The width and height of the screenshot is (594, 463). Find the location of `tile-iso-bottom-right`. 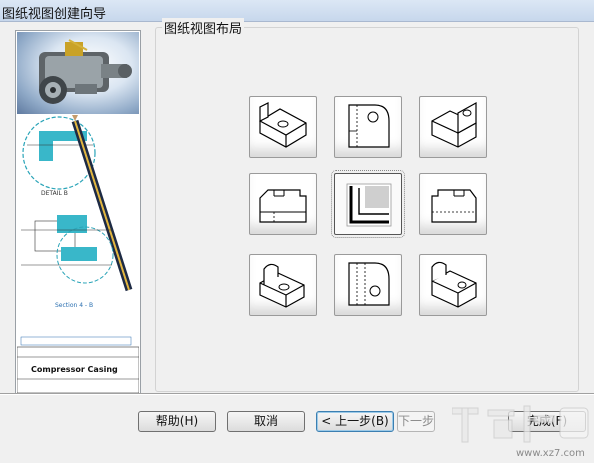

tile-iso-bottom-right is located at coordinates (453, 285).